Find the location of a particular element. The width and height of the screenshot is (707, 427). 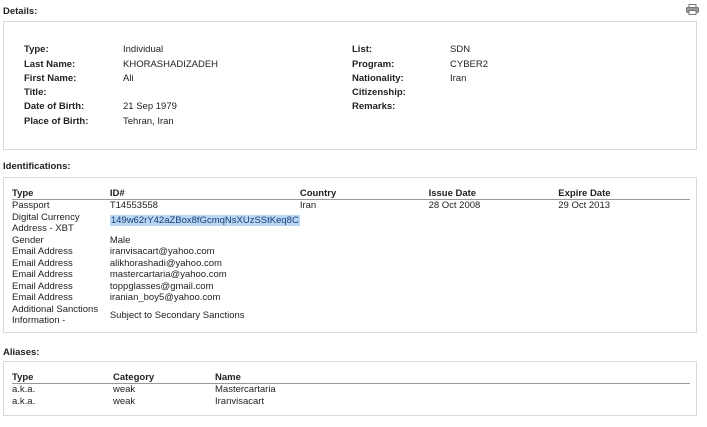

identification-row: Email Address mastercartaria@yahoo.com is located at coordinates (351, 275).